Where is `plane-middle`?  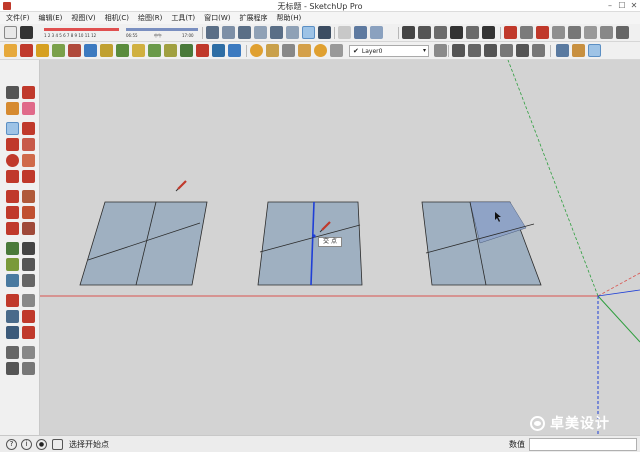 plane-middle is located at coordinates (310, 243).